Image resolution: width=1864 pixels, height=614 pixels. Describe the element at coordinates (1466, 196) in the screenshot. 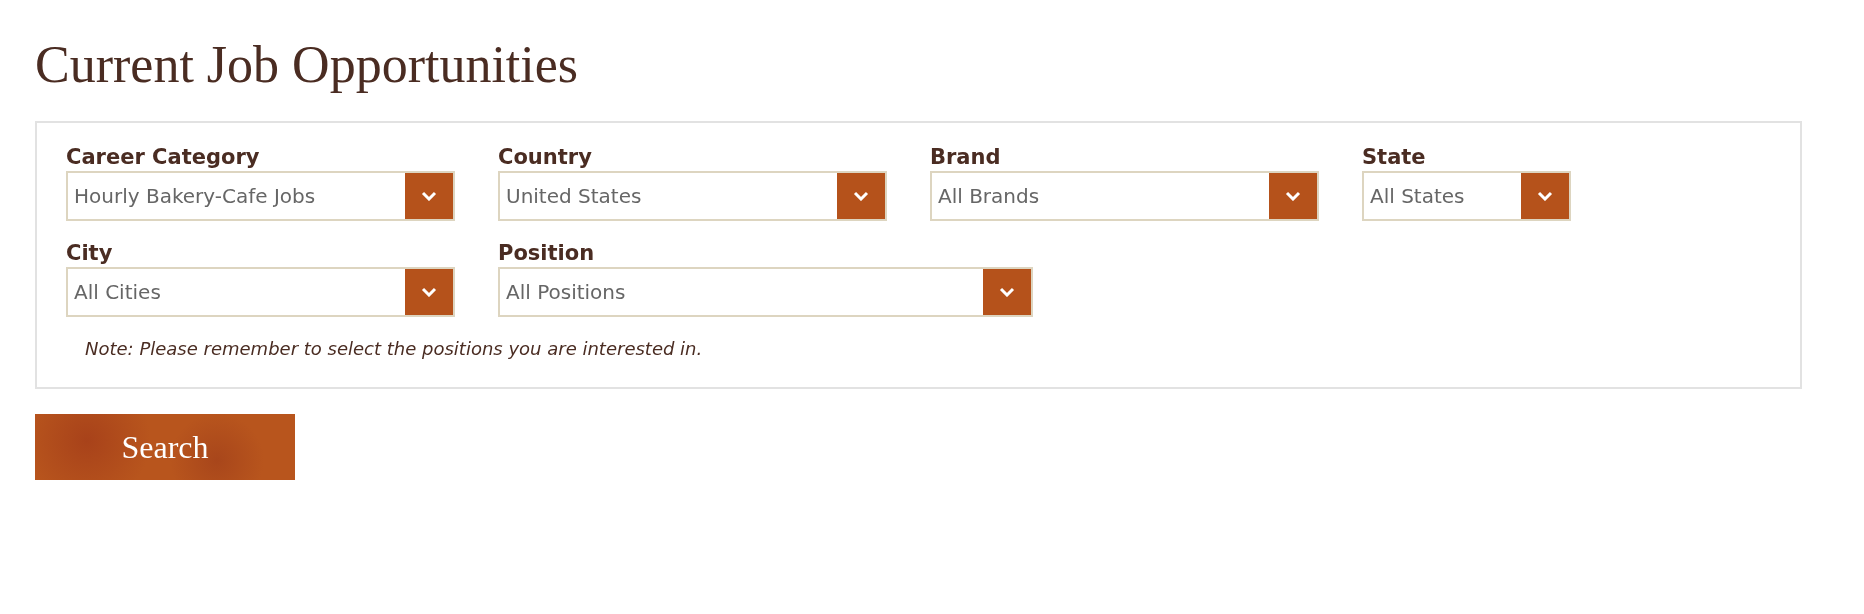

I see `dropdown: All States` at that location.